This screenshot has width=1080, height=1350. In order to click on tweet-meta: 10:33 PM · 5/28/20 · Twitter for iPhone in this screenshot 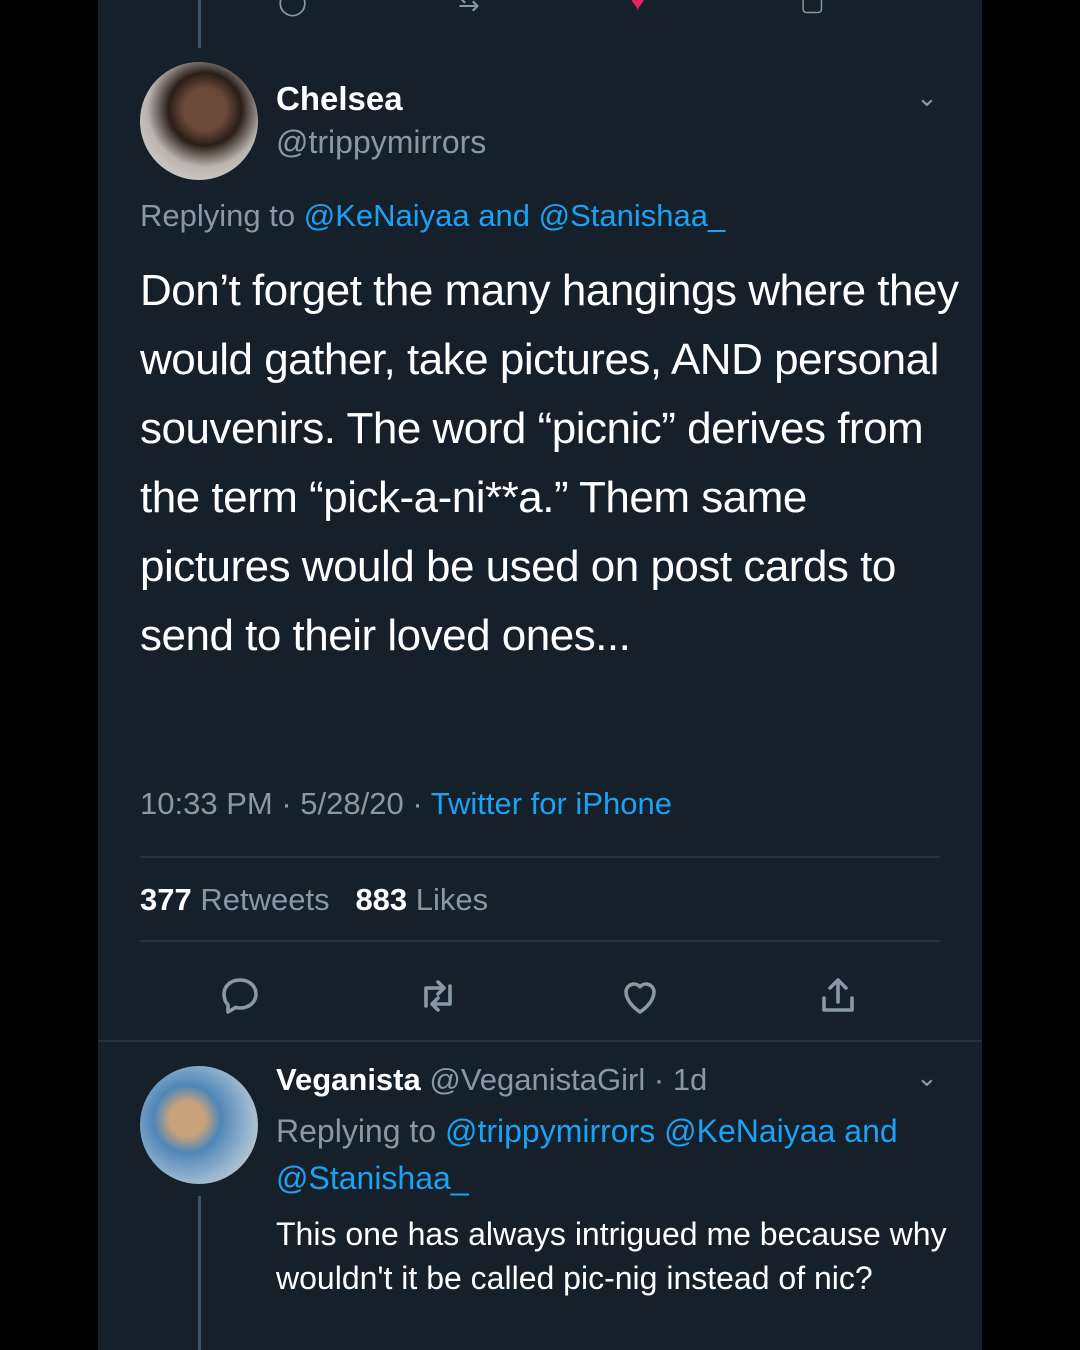, I will do `click(406, 804)`.